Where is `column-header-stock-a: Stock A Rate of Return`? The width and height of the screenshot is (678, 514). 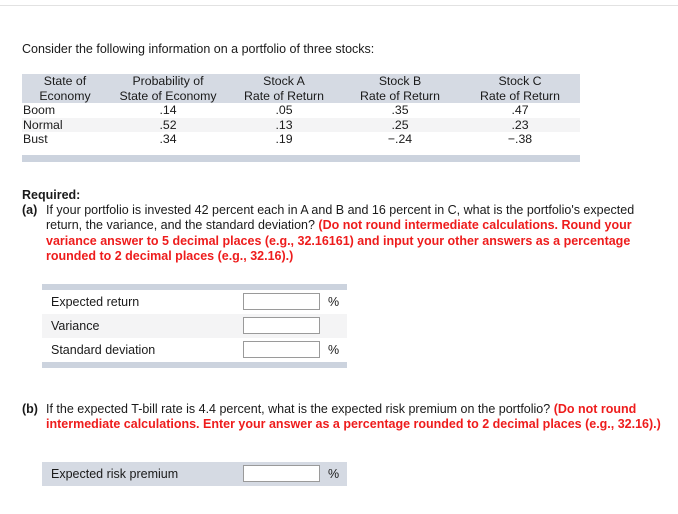
column-header-stock-a: Stock A Rate of Return is located at coordinates (284, 88).